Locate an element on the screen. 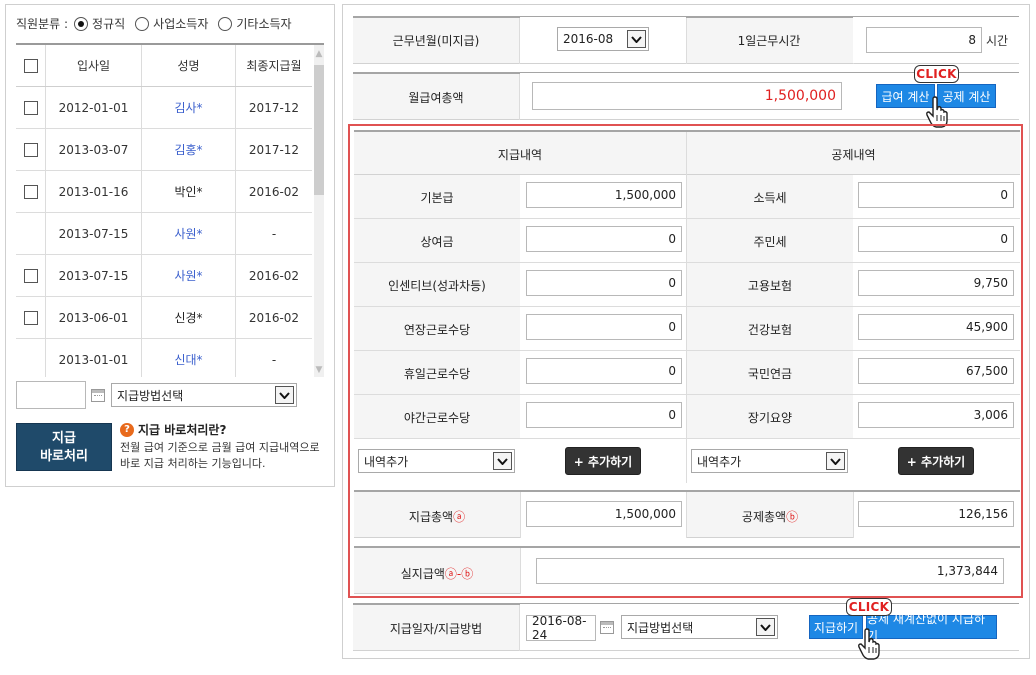  table-row: 2013-07-15 사원* - is located at coordinates (164, 234).